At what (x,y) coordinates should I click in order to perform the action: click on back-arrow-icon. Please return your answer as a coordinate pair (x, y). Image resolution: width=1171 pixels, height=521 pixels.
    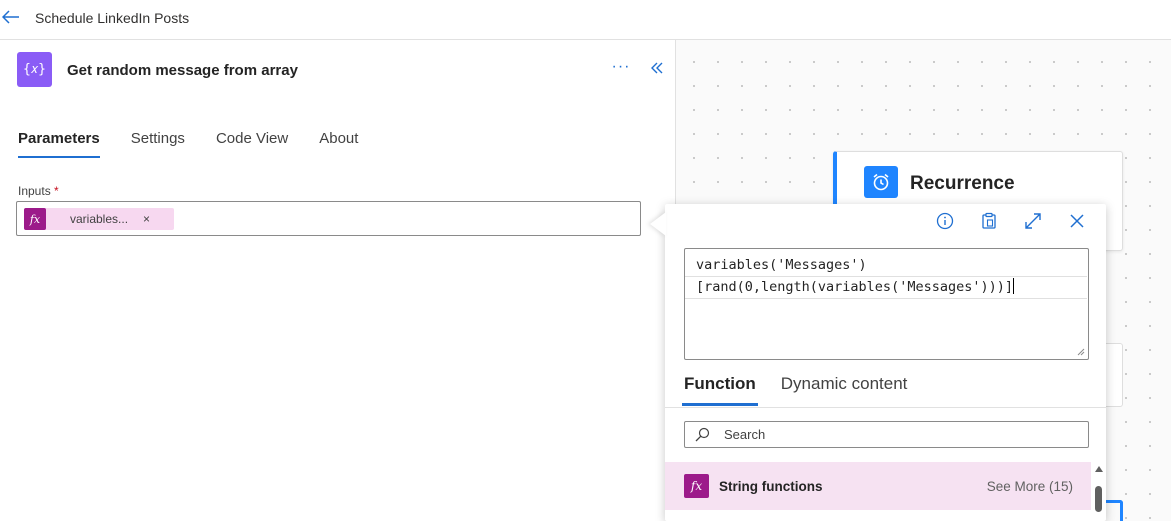
    Looking at the image, I should click on (11, 17).